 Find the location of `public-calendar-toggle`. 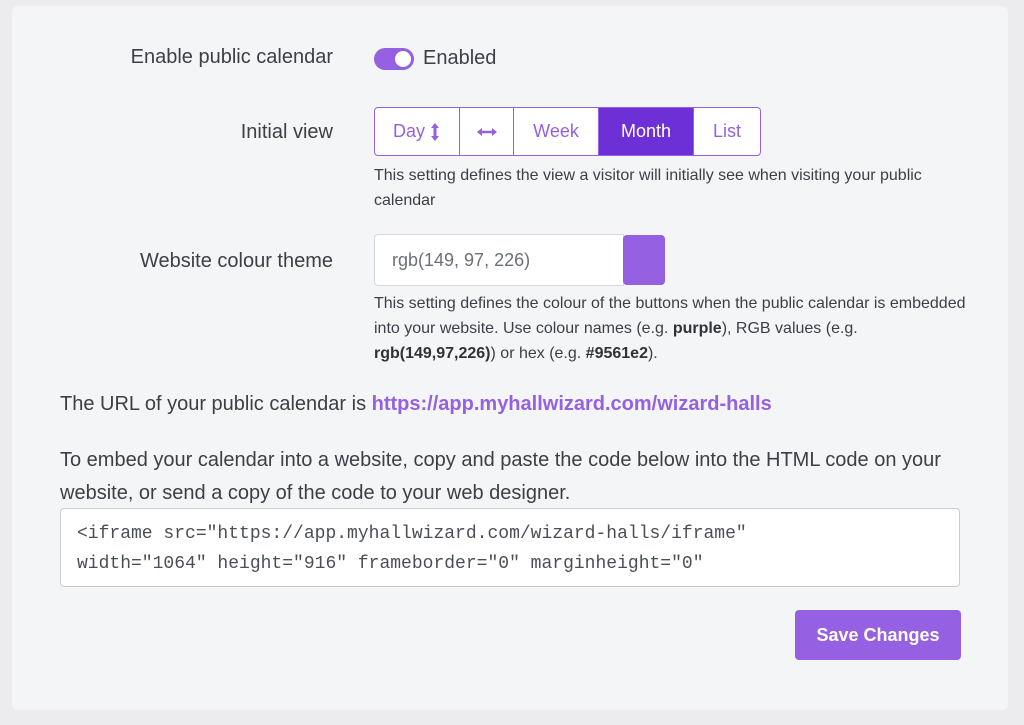

public-calendar-toggle is located at coordinates (394, 59).